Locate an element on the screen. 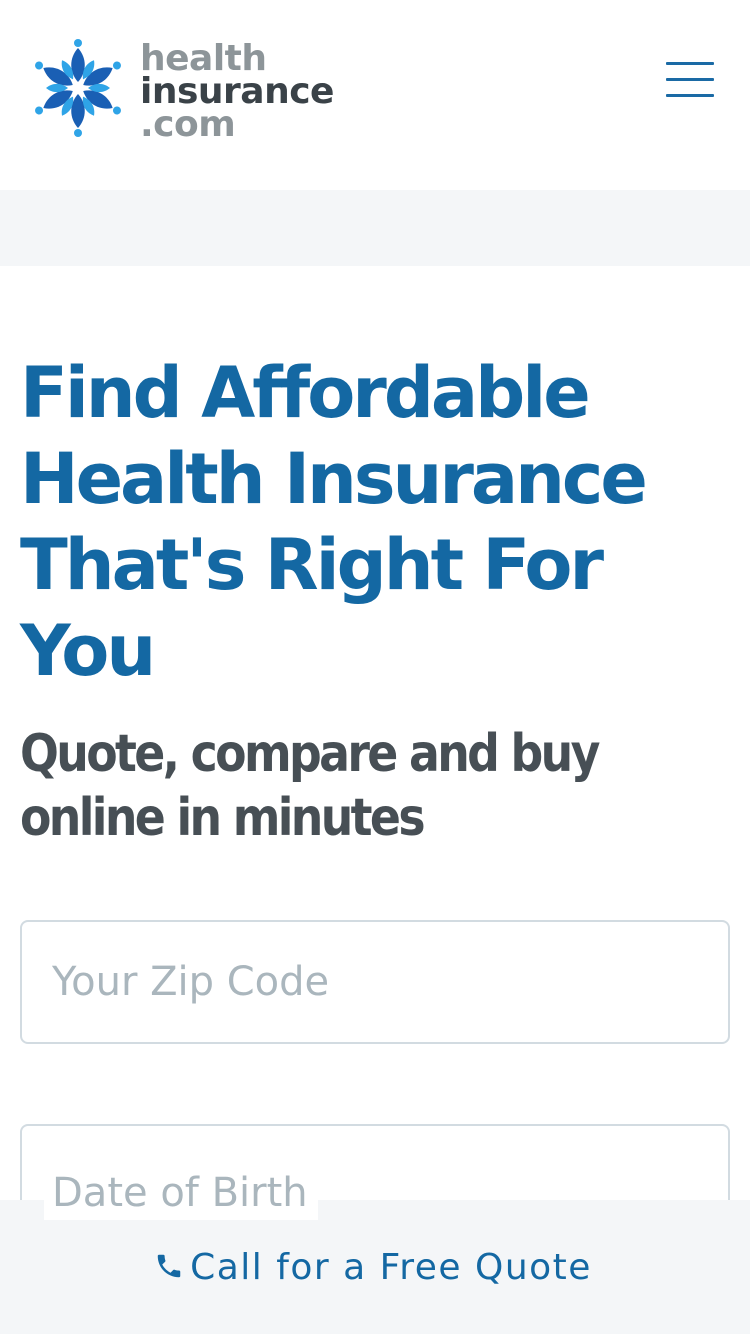 The image size is (750, 1334). site-header: health insurance .com is located at coordinates (375, 95).